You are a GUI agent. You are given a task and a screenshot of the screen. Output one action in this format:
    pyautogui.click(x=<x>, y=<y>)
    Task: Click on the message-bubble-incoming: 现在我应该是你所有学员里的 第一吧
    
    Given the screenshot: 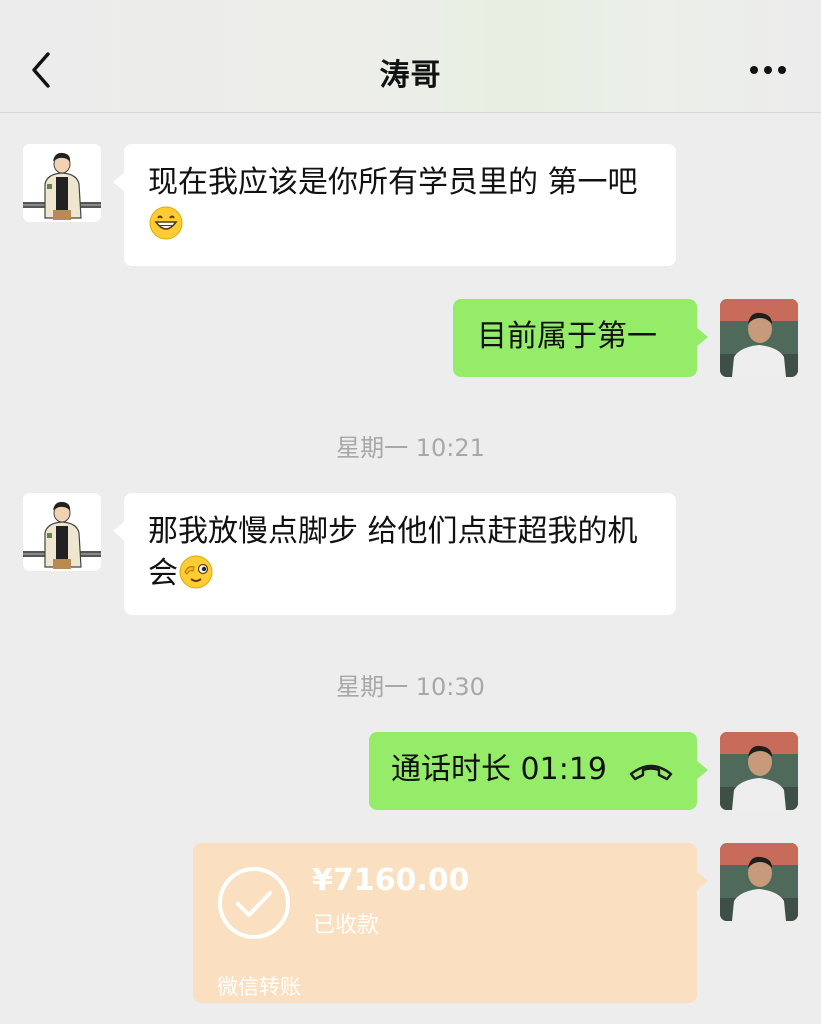 What is the action you would take?
    pyautogui.click(x=394, y=205)
    